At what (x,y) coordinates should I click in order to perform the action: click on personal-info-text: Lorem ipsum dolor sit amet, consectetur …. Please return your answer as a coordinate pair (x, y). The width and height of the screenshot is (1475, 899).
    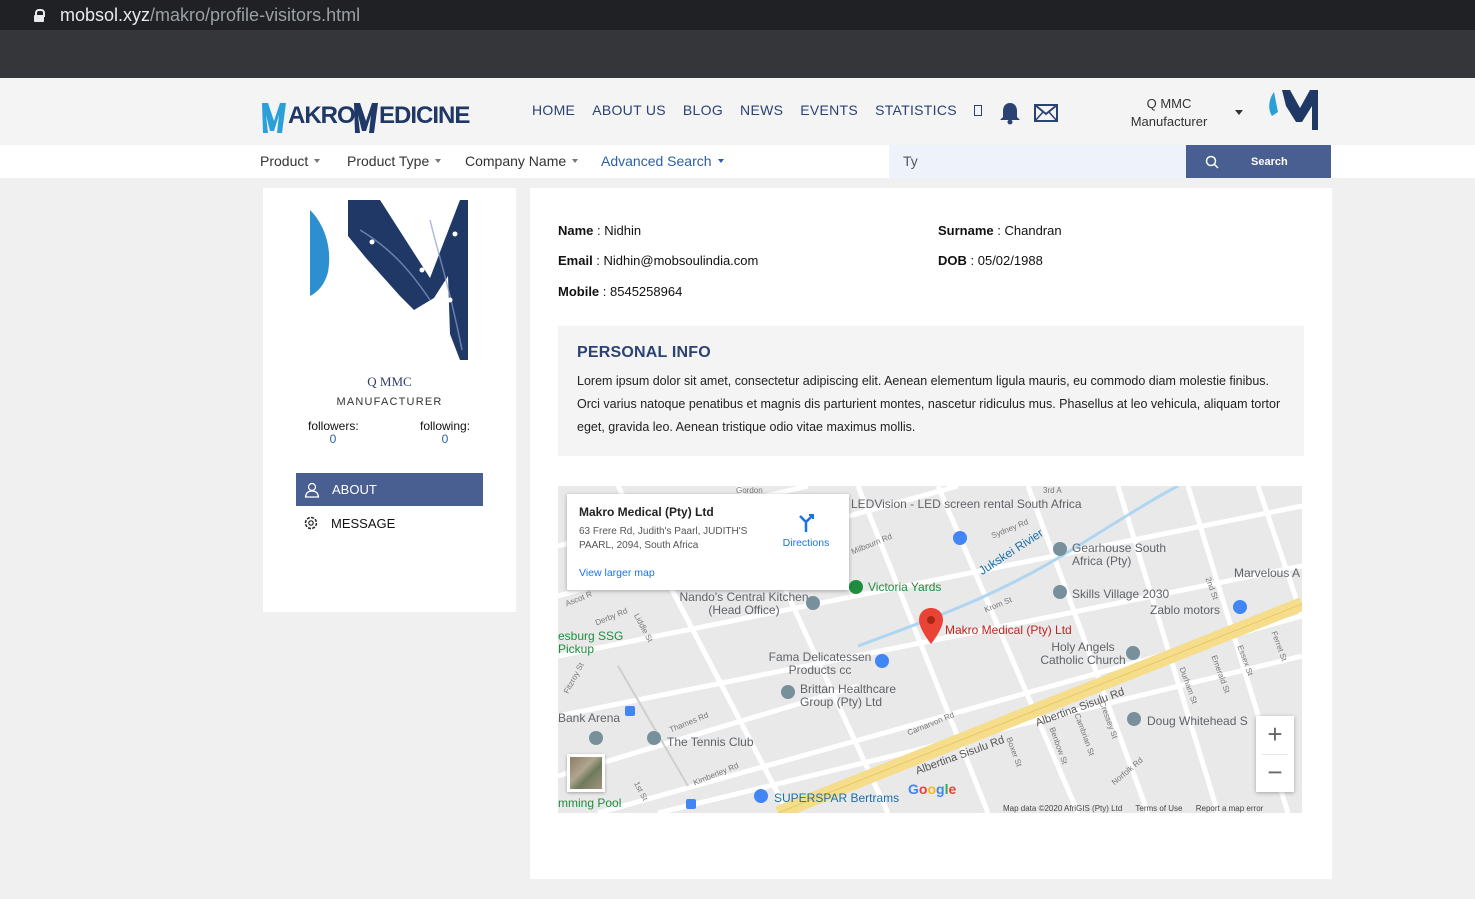
    Looking at the image, I should click on (929, 404).